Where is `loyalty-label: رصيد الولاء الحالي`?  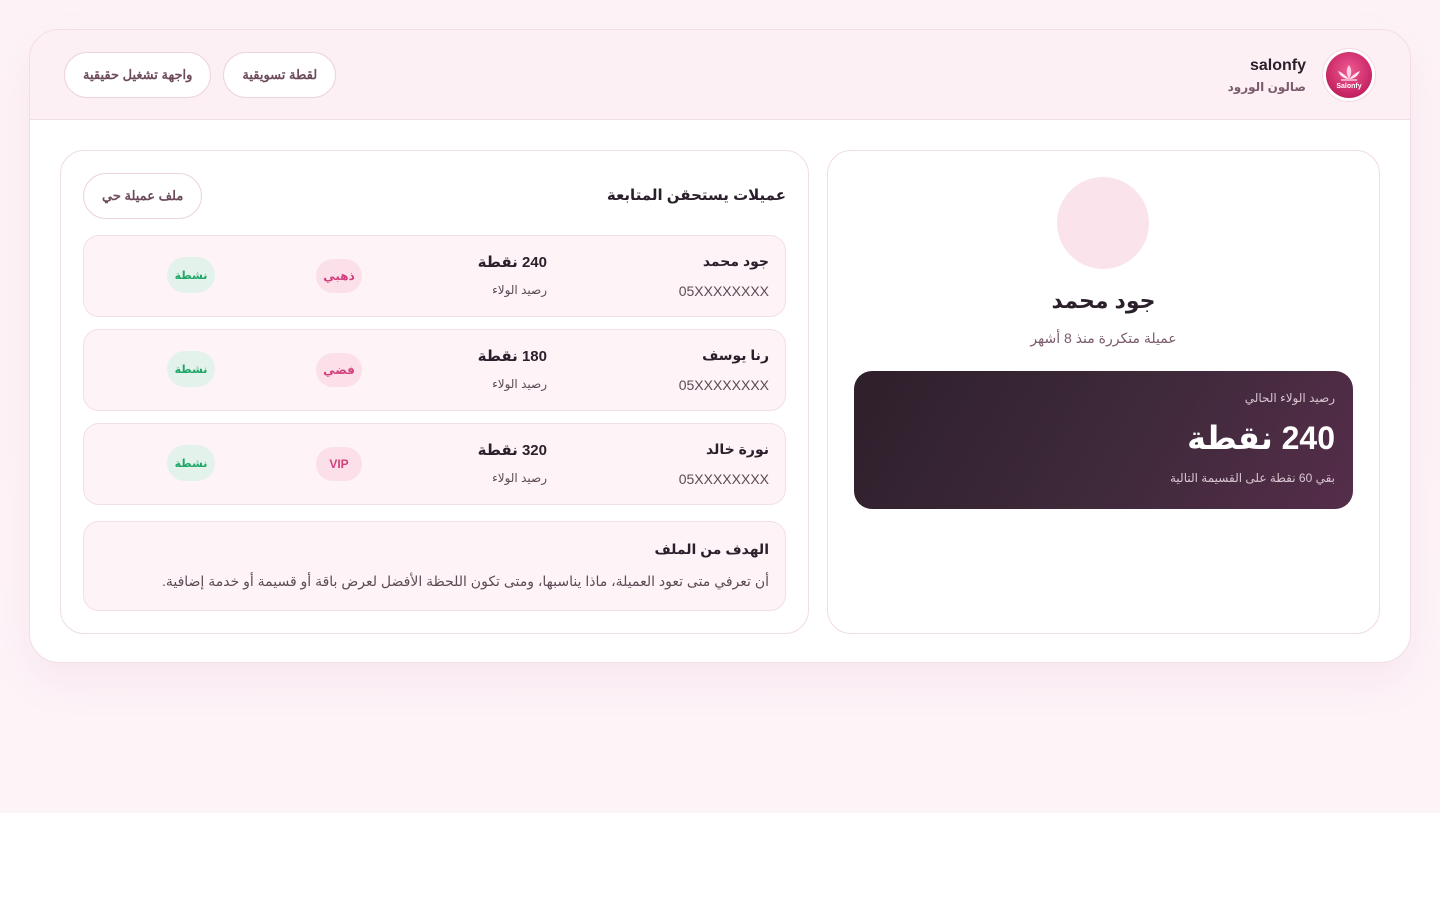 loyalty-label: رصيد الولاء الحالي is located at coordinates (1289, 398).